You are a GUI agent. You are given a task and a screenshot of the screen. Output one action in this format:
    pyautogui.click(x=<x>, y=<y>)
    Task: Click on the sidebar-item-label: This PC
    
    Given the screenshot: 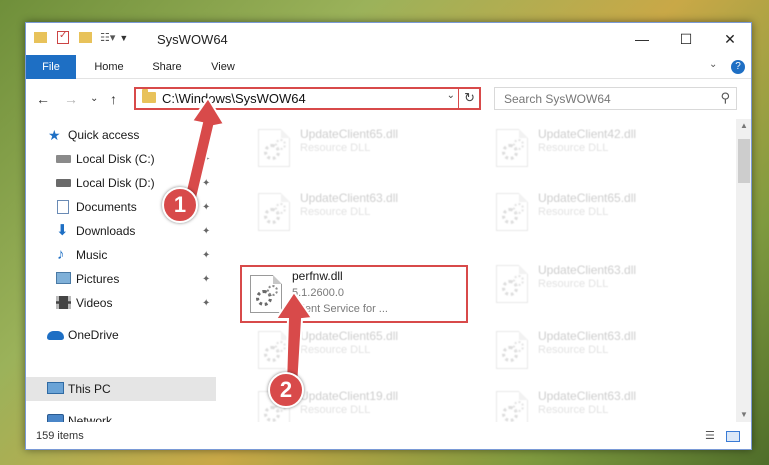 What is the action you would take?
    pyautogui.click(x=89, y=389)
    